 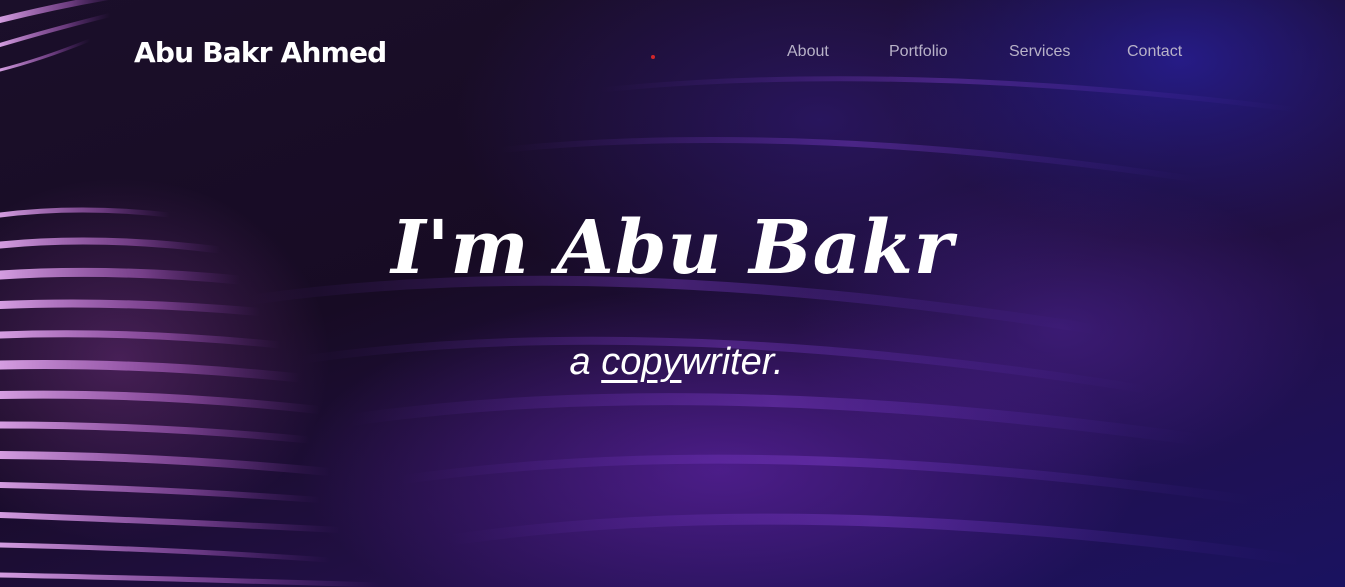 I want to click on nav-link-about: About, so click(x=808, y=52).